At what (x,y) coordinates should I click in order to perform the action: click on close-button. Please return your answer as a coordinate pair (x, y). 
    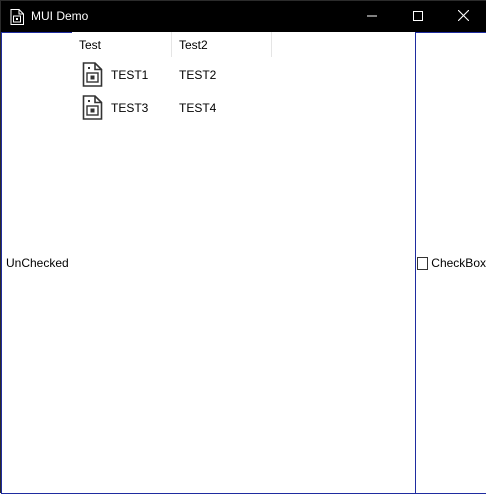
    Looking at the image, I should click on (463, 16).